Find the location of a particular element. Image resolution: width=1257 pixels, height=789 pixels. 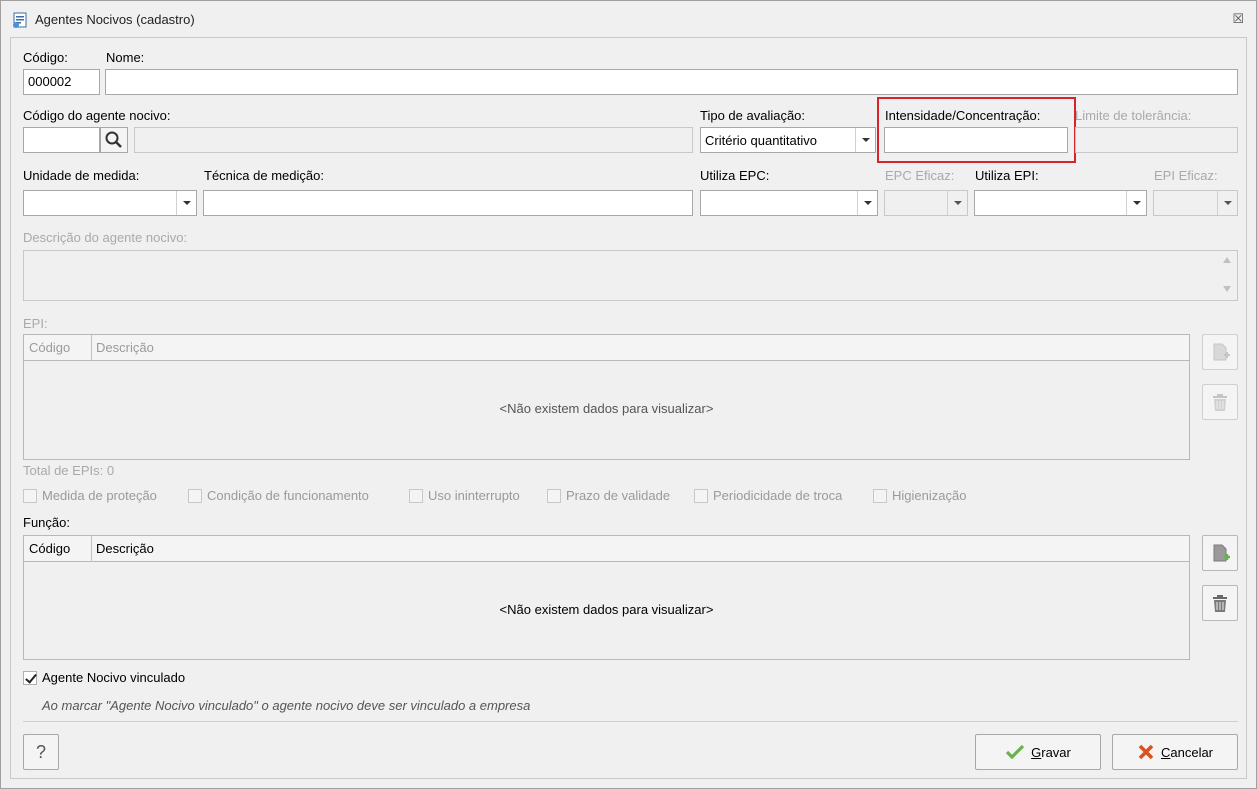

epi-add-button is located at coordinates (1220, 352).